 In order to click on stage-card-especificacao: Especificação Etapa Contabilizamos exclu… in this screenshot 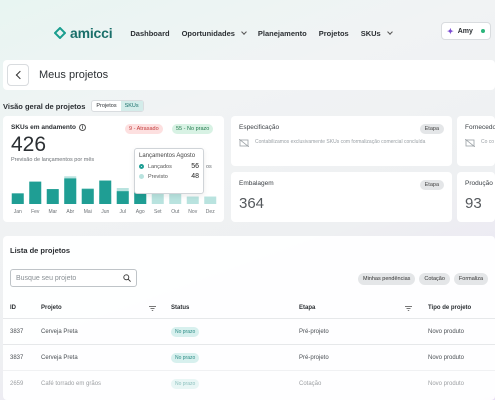, I will do `click(341, 141)`.